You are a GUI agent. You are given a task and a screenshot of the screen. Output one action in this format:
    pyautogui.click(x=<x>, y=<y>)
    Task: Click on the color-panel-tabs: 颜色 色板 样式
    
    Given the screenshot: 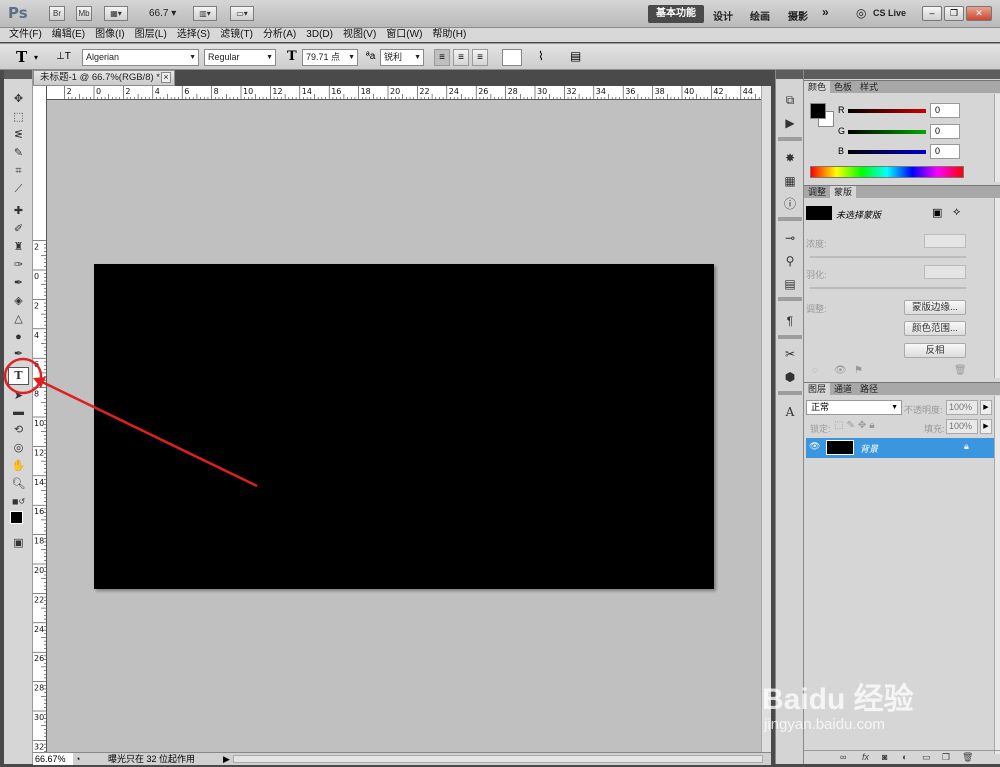 What is the action you would take?
    pyautogui.click(x=902, y=86)
    